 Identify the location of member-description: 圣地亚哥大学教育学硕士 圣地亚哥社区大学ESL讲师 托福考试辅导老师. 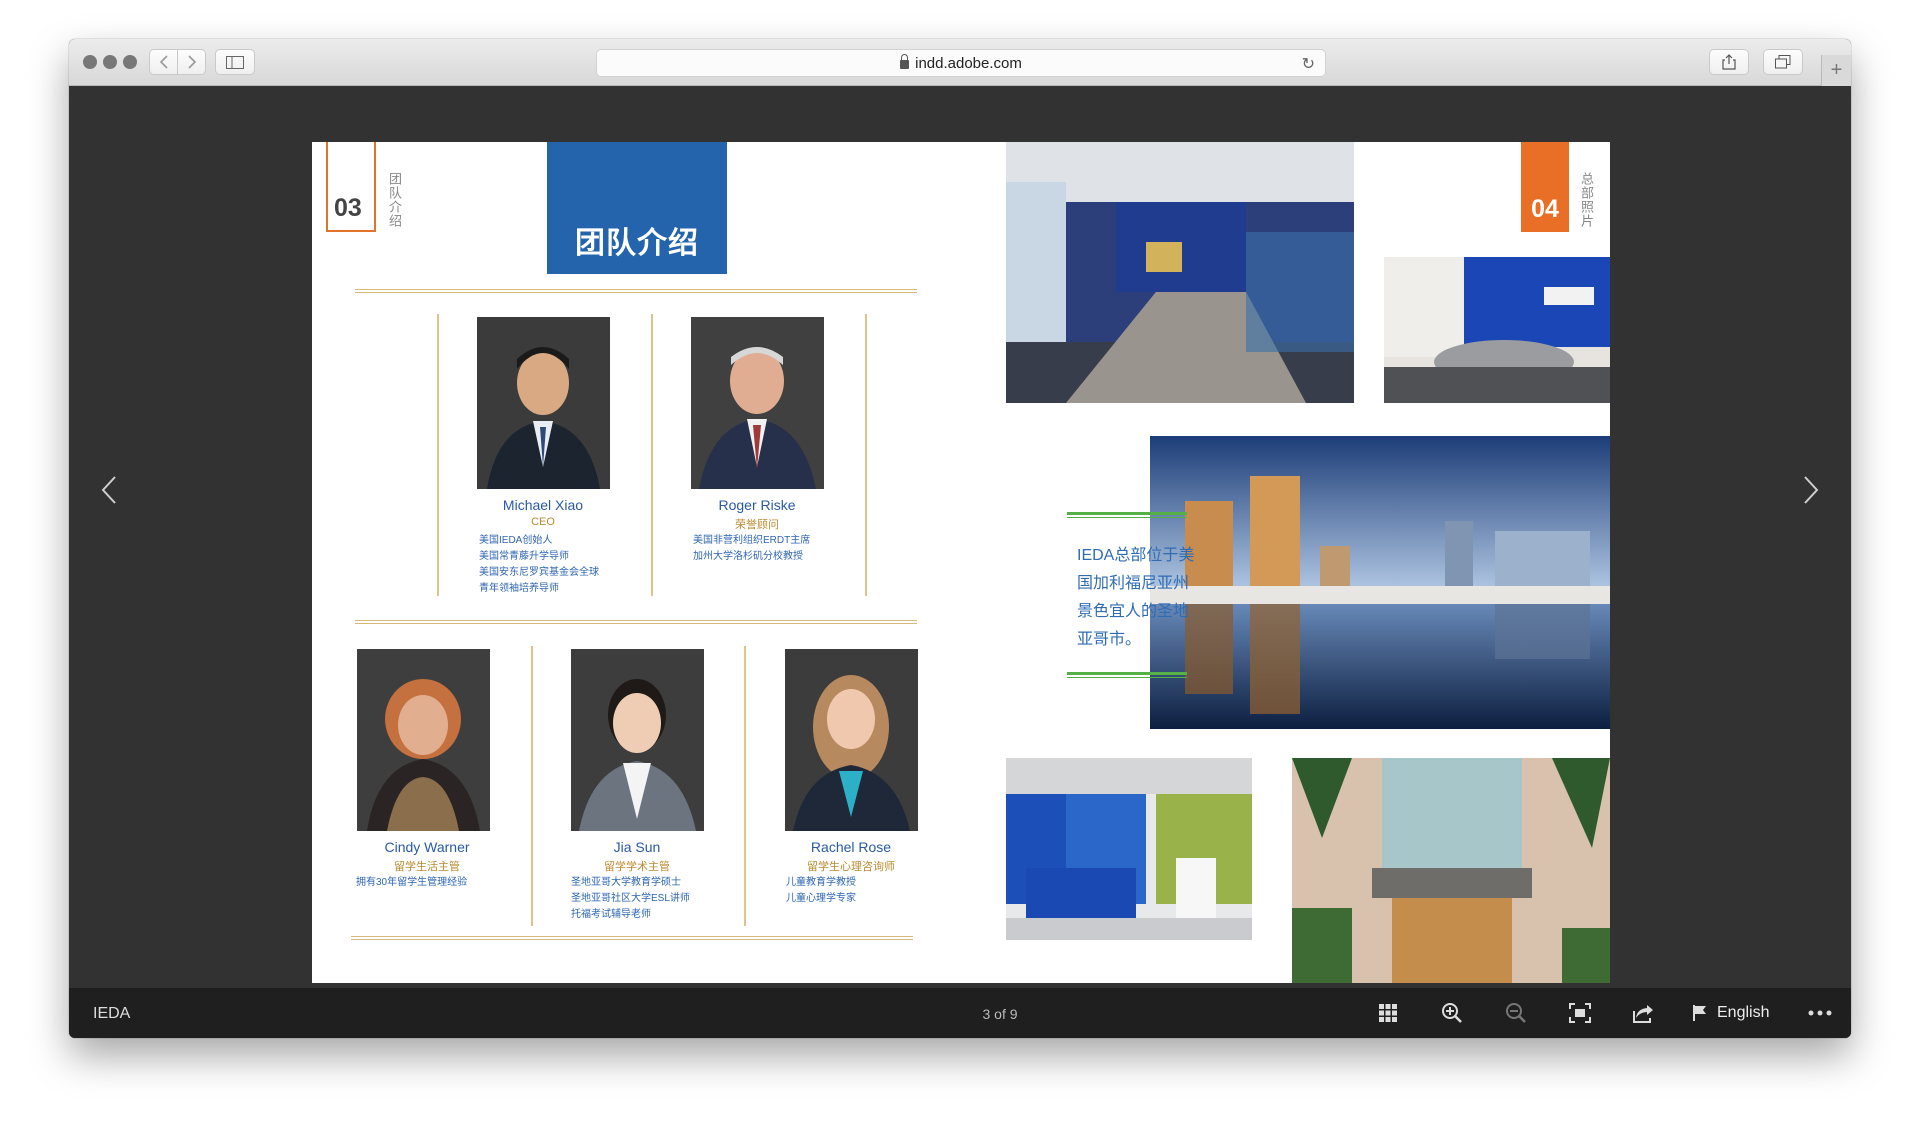
(630, 899).